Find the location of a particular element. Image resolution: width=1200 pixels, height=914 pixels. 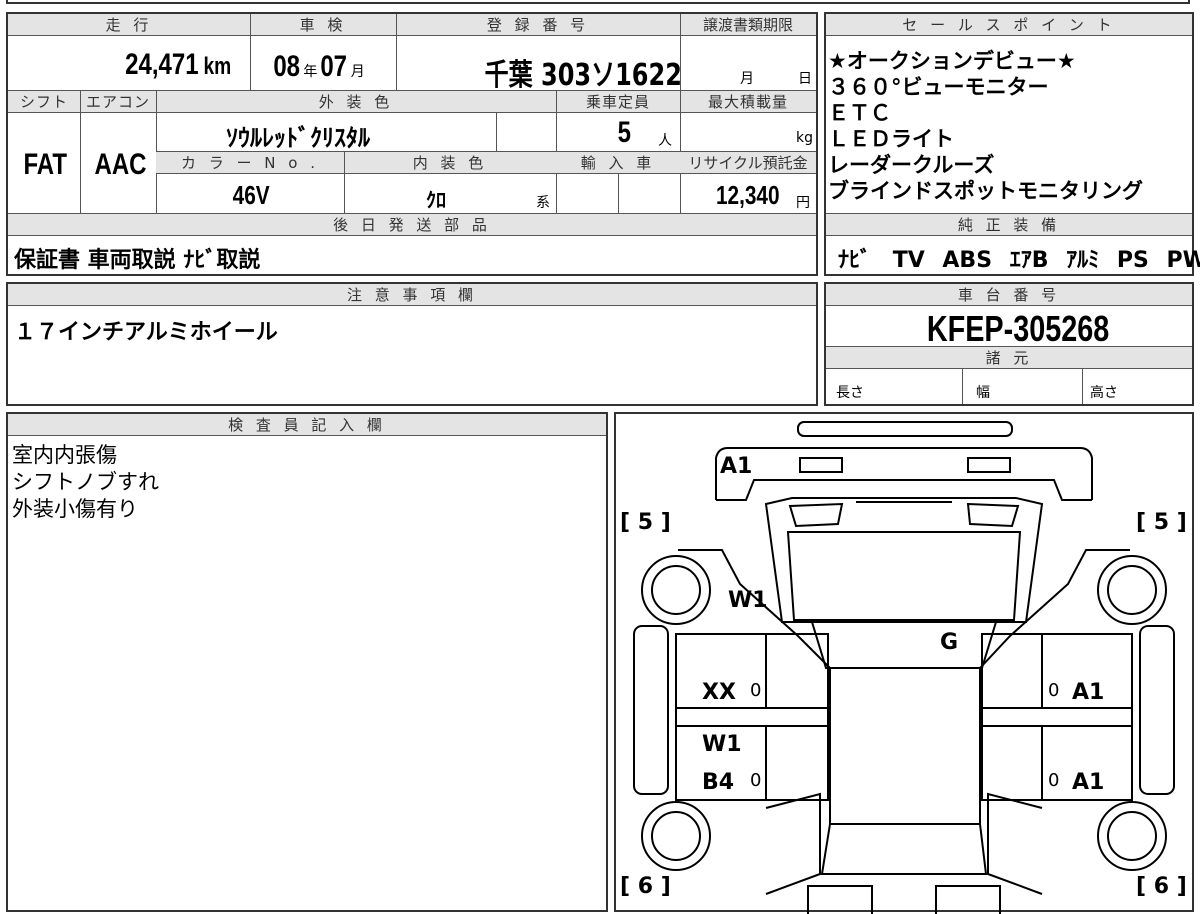

chassis-value: KFEP-305268 is located at coordinates (1018, 329).